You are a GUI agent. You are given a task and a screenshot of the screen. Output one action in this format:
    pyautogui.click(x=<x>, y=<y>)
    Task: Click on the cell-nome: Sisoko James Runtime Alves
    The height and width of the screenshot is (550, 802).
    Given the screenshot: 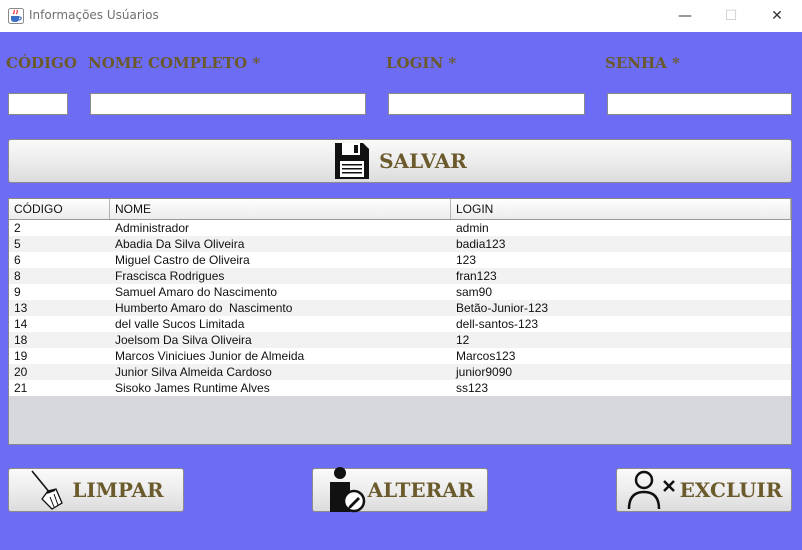 What is the action you would take?
    pyautogui.click(x=192, y=388)
    